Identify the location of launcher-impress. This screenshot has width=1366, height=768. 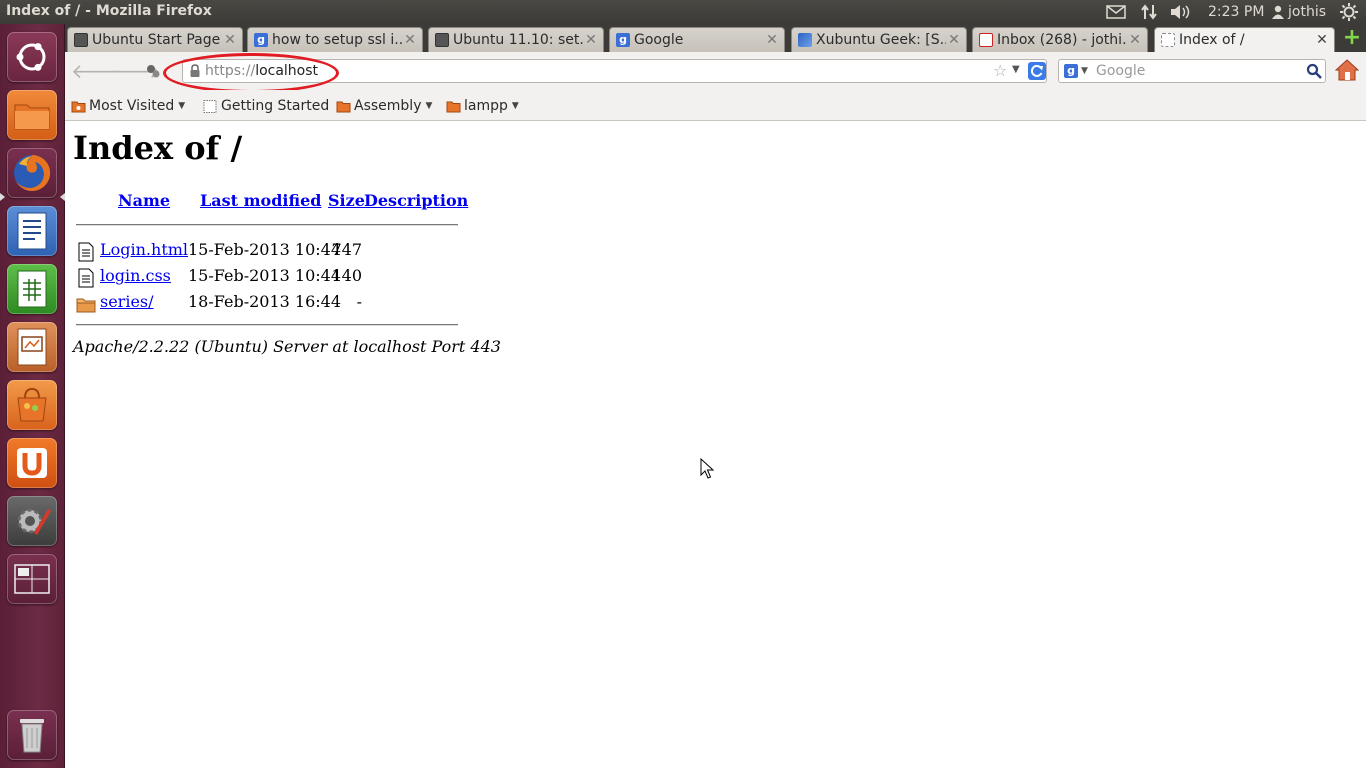
(32, 347).